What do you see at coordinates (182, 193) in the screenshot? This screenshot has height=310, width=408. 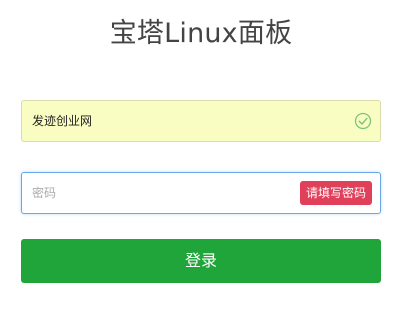 I see `password-input` at bounding box center [182, 193].